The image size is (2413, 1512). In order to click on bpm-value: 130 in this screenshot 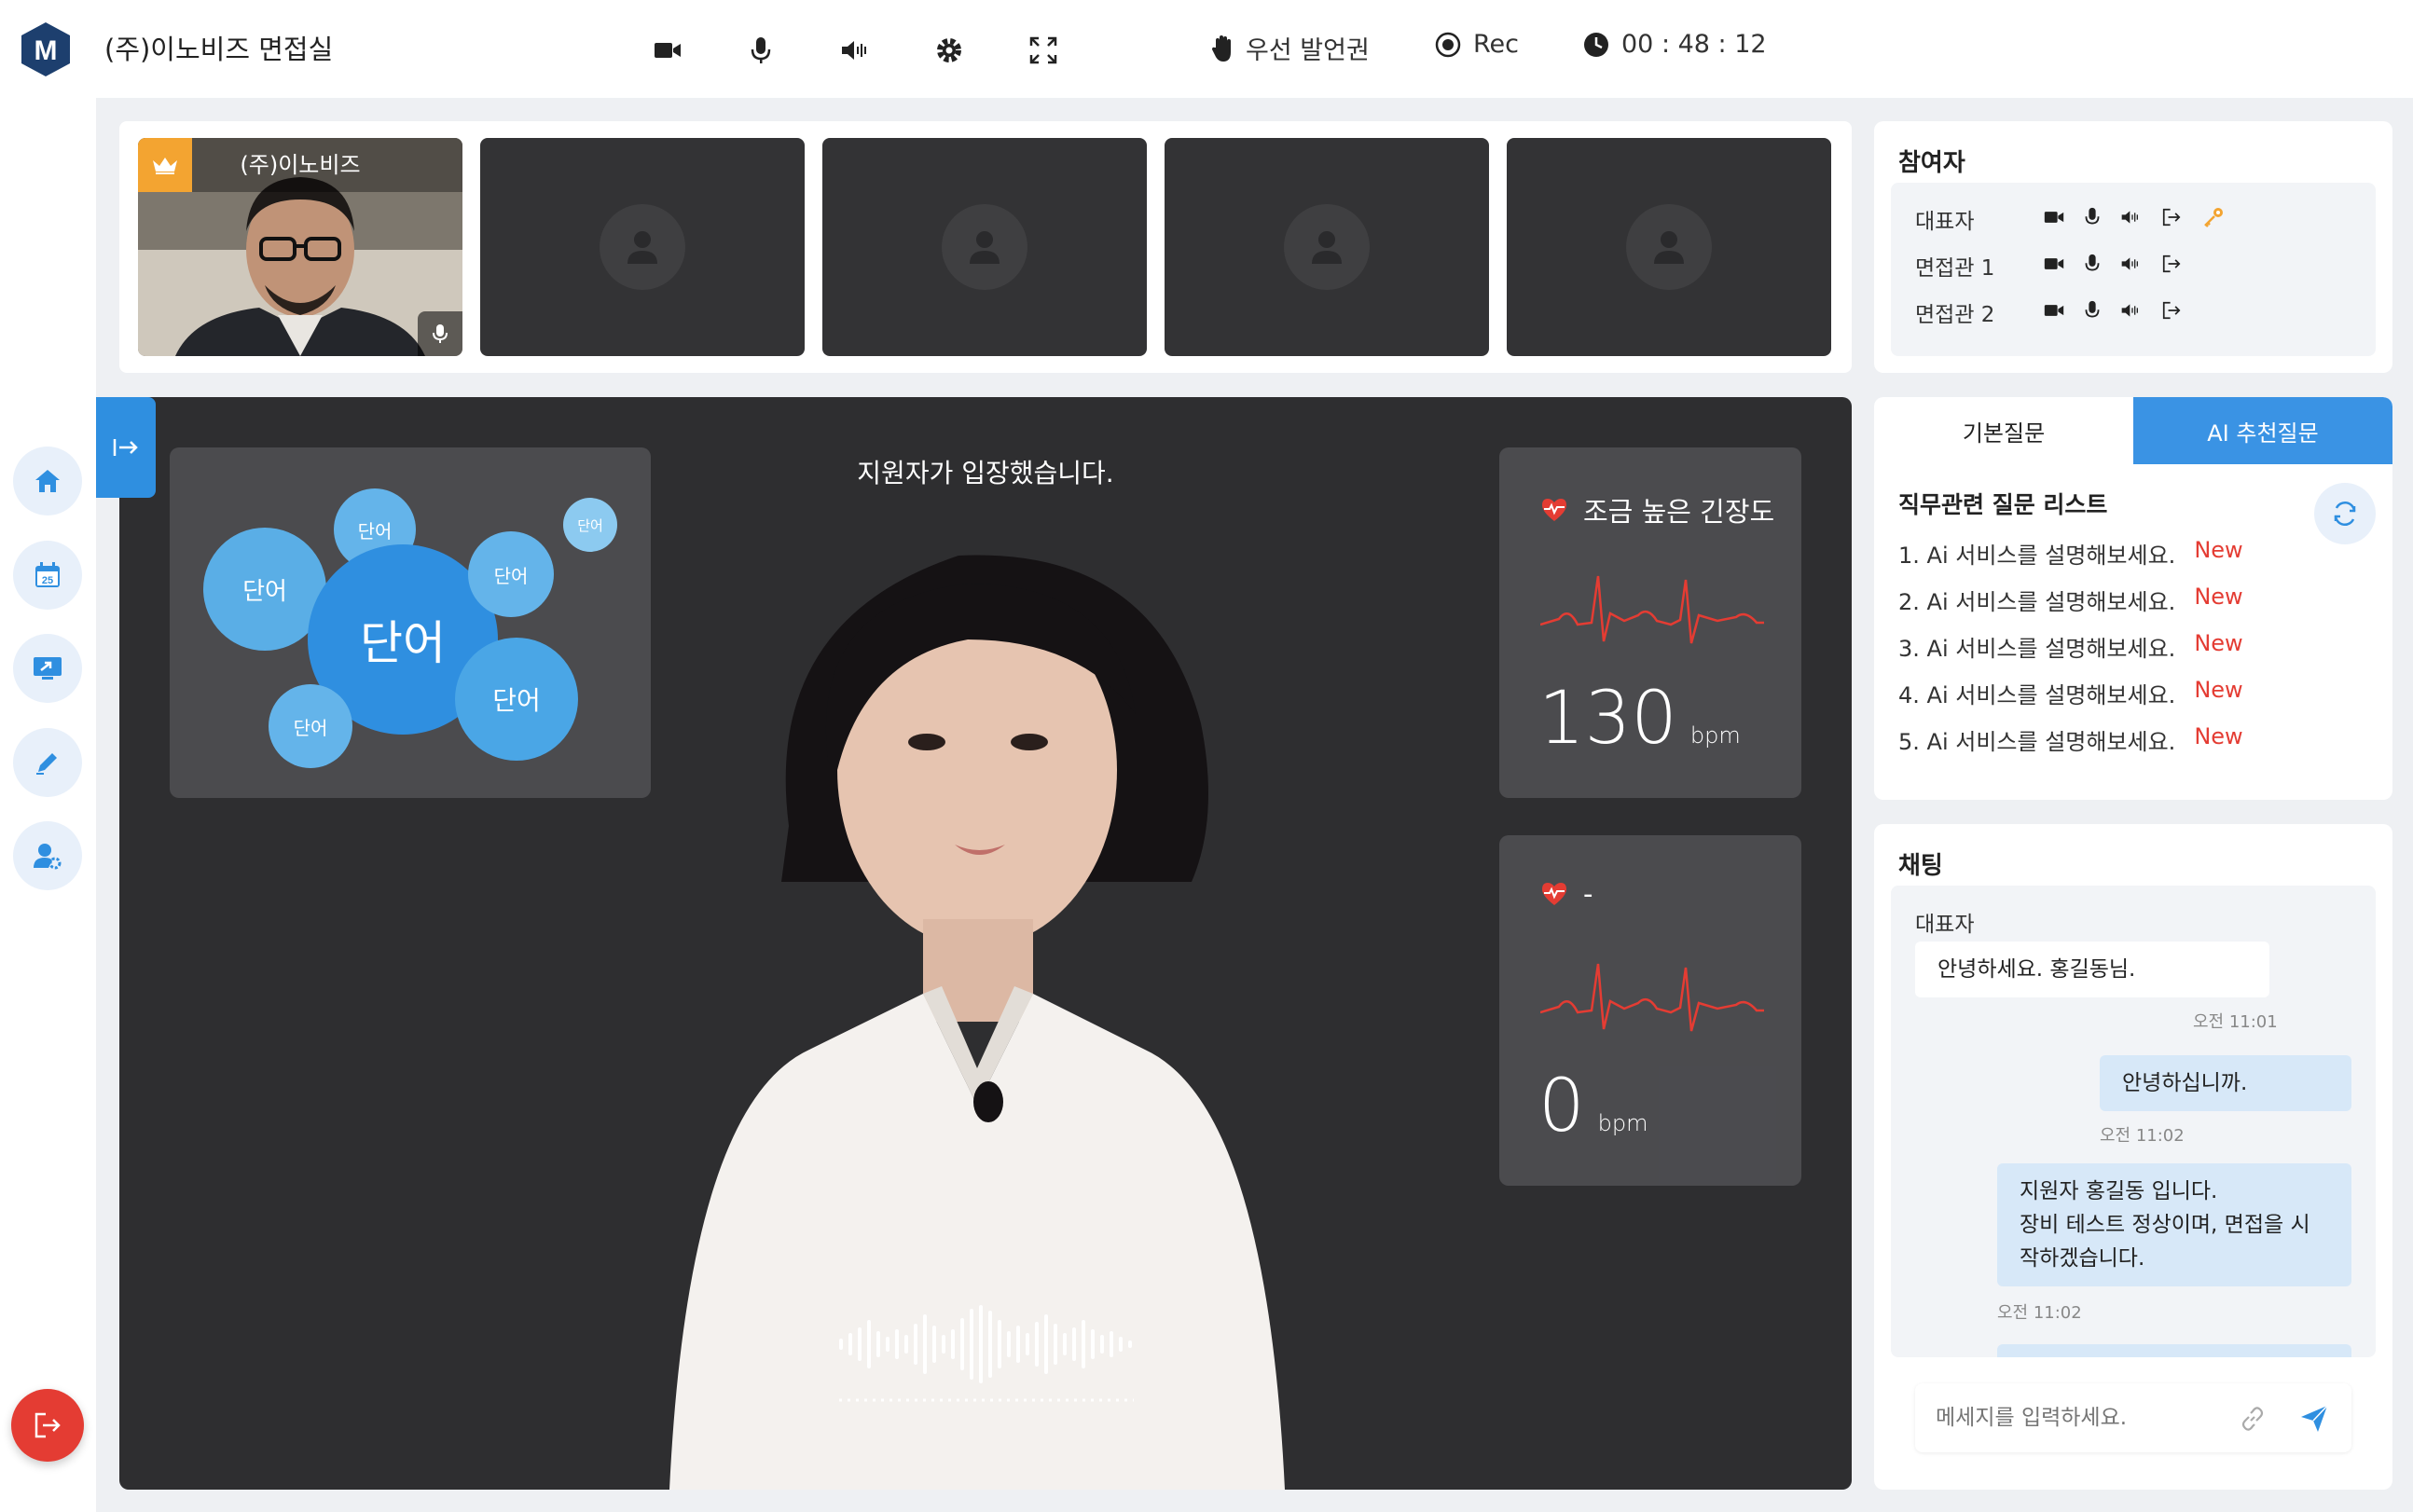, I will do `click(1607, 719)`.